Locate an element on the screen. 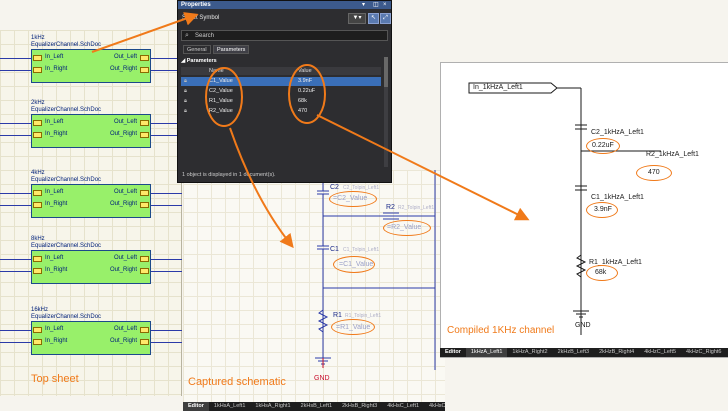 This screenshot has height=411, width=728. properties-titlebar: Properties ▾ ◫ × is located at coordinates (284, 5).